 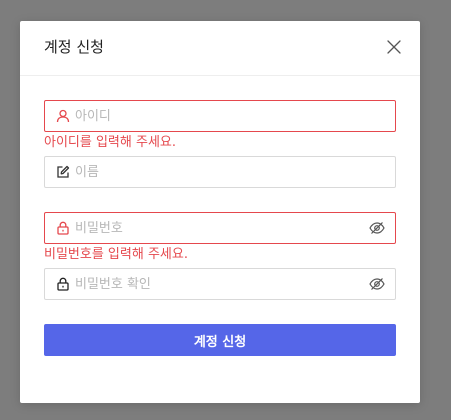 I want to click on username-input, so click(x=220, y=116).